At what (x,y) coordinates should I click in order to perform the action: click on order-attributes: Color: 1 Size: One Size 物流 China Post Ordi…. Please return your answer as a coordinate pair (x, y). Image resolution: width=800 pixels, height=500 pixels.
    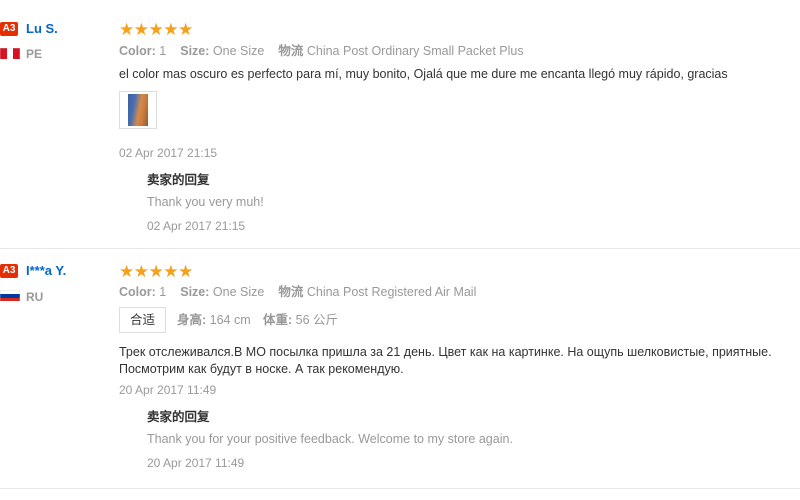
    Looking at the image, I should click on (321, 51).